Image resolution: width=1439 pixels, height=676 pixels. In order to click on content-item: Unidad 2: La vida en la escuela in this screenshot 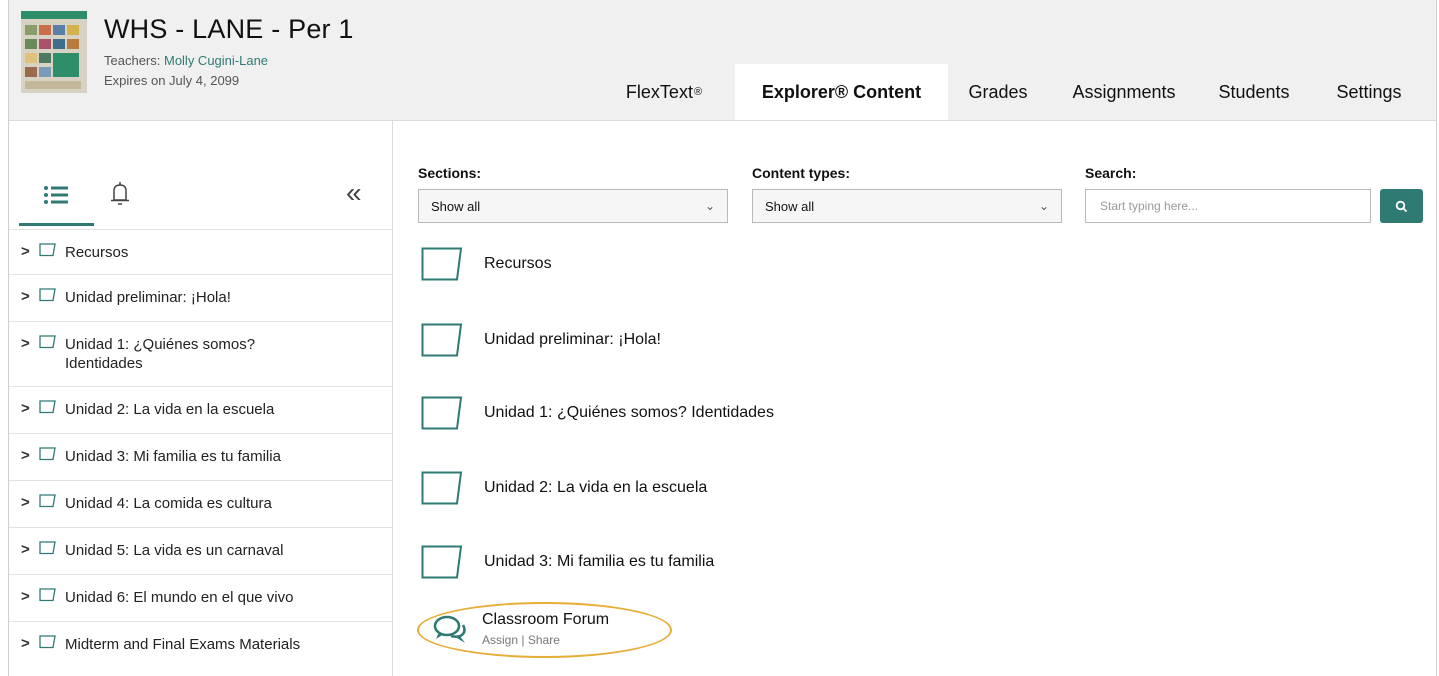, I will do `click(564, 488)`.